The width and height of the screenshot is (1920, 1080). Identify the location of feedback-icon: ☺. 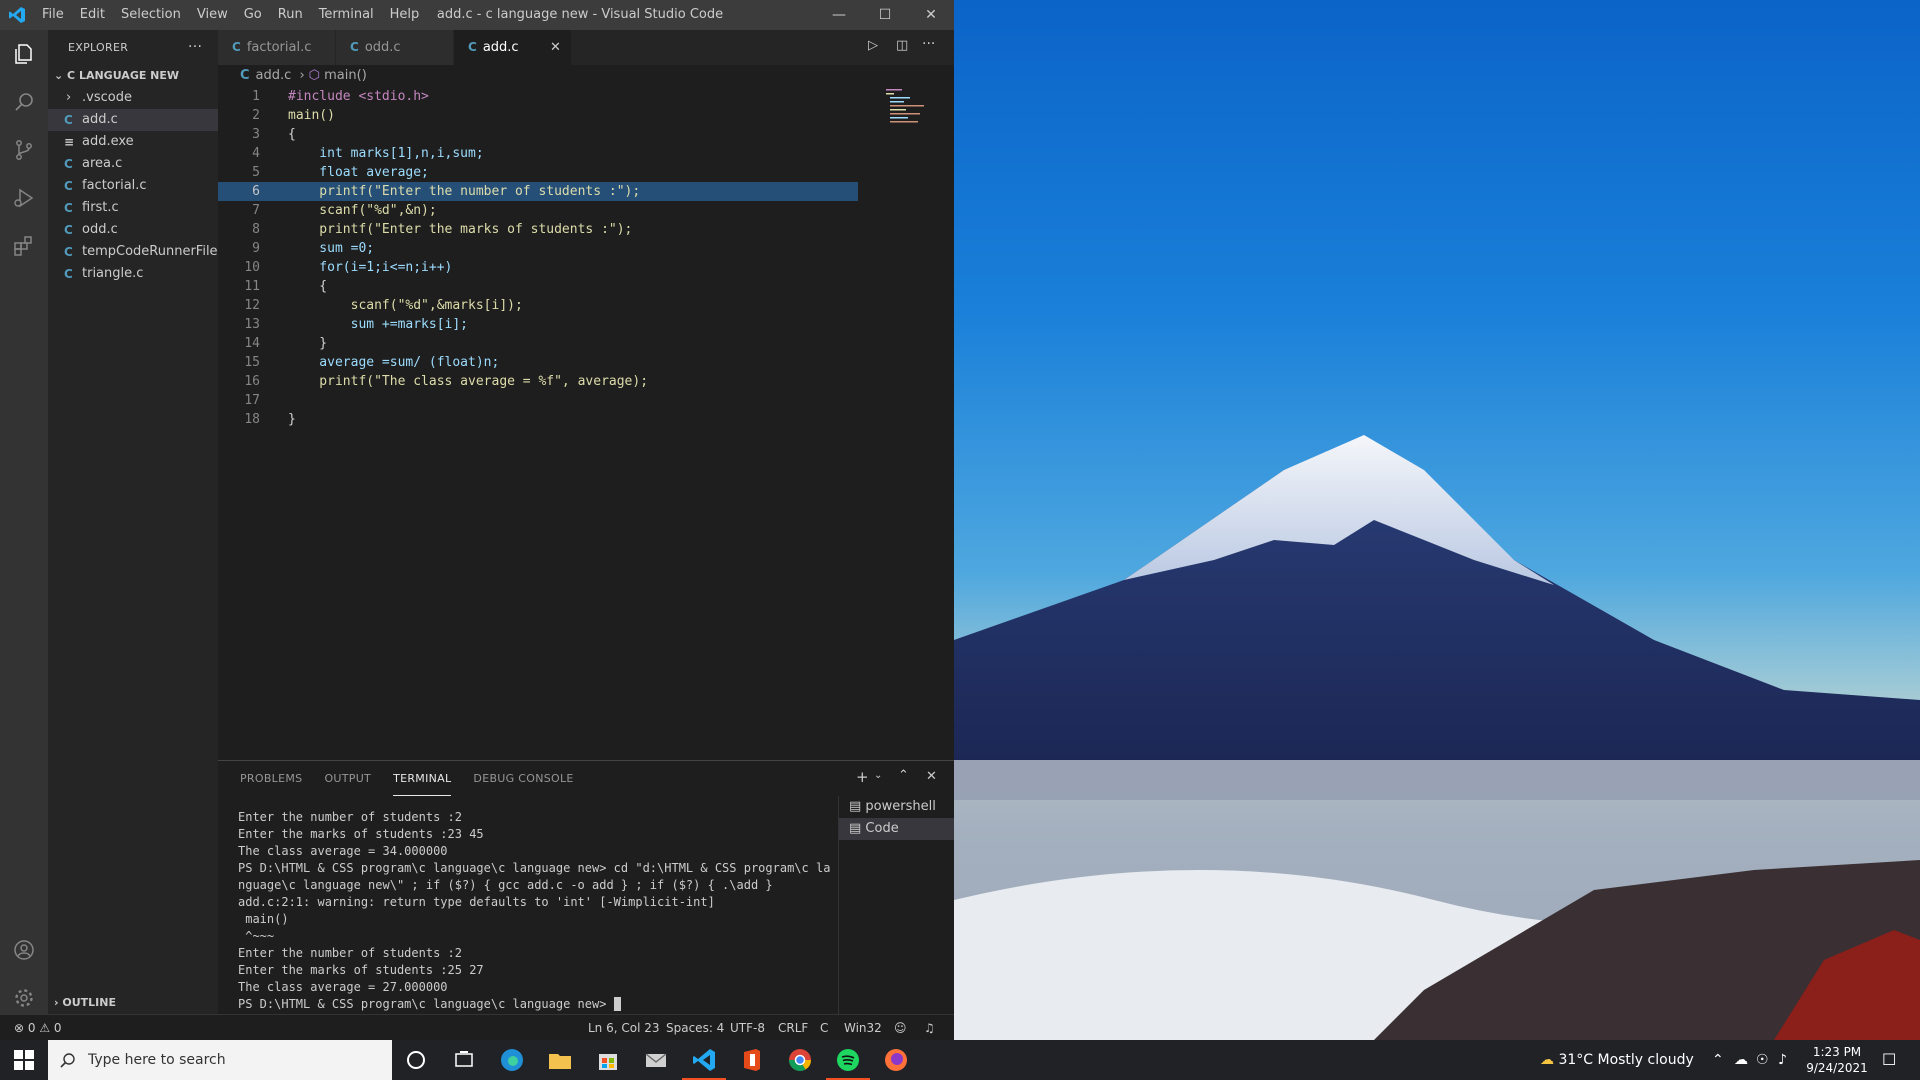
(900, 1027).